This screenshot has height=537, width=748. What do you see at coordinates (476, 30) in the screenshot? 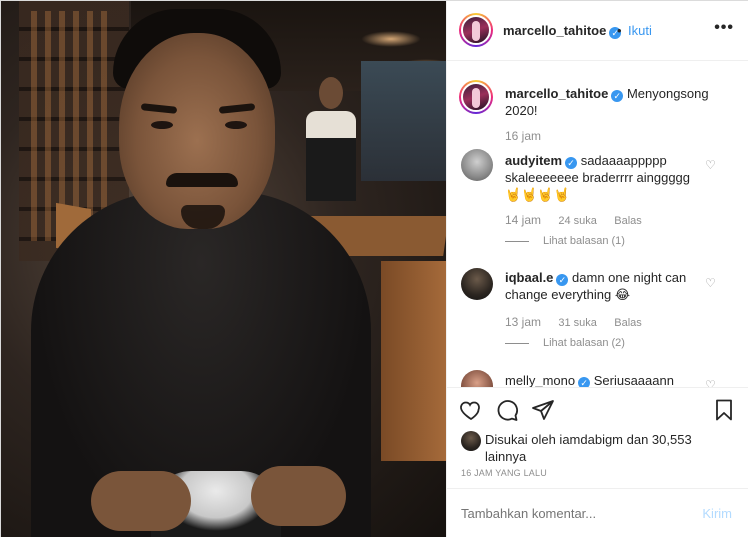
I see `author-avatar` at bounding box center [476, 30].